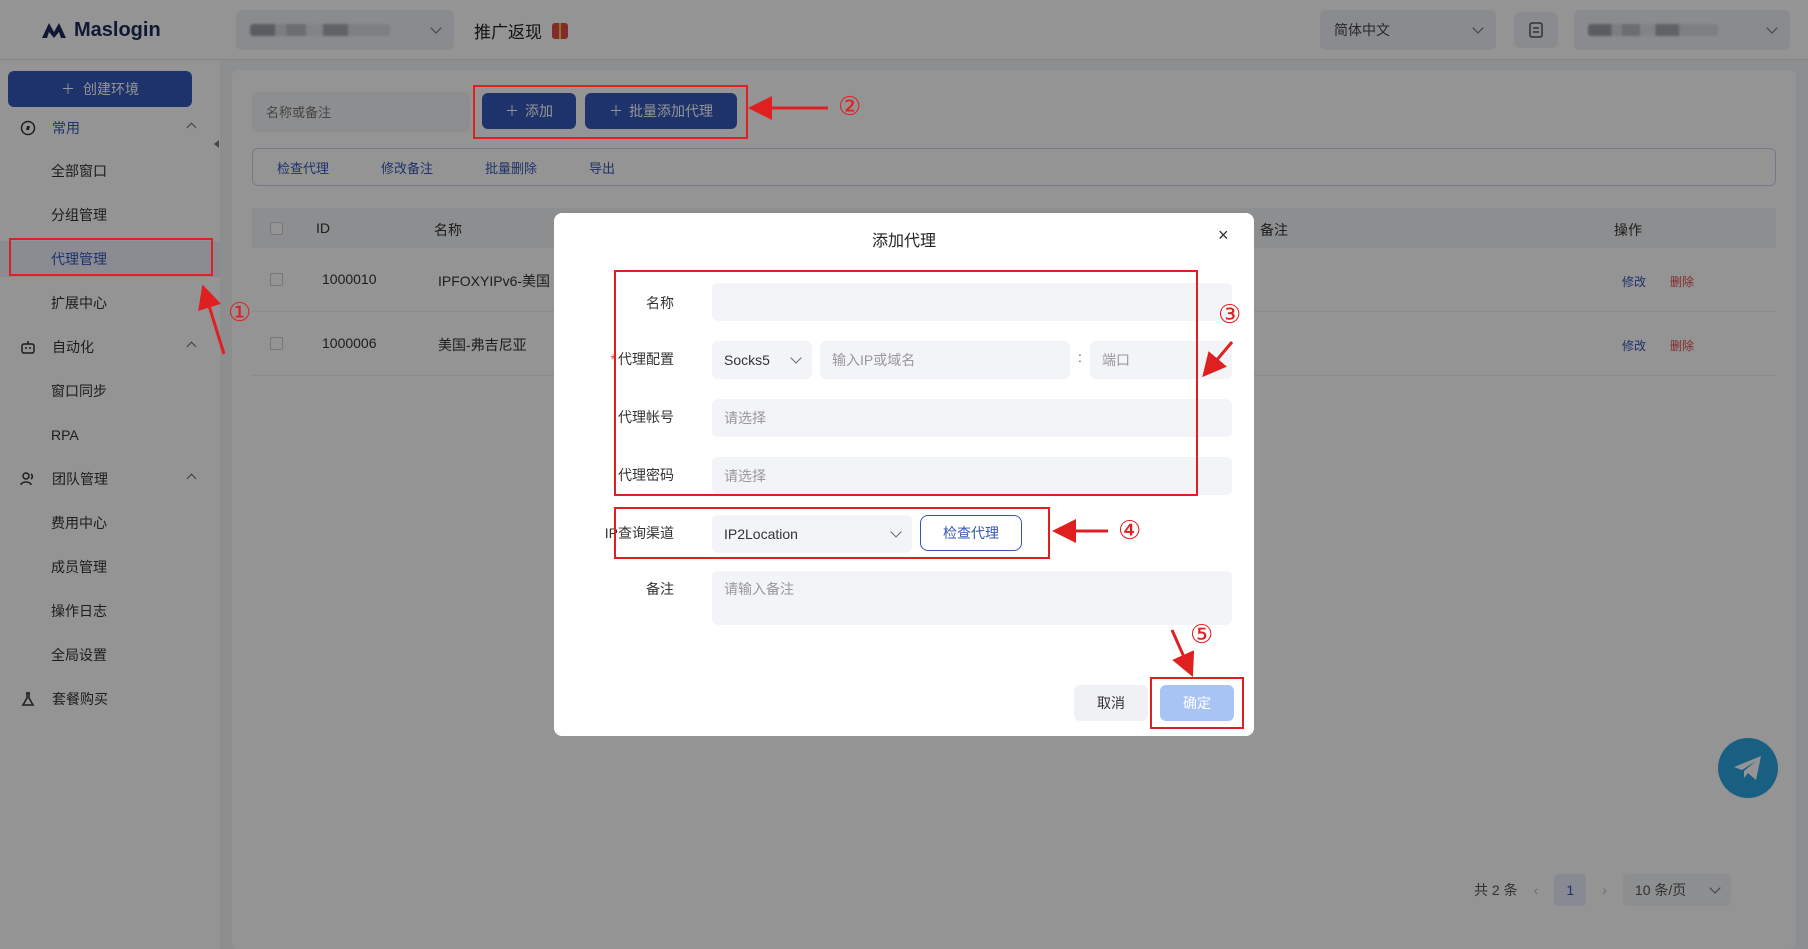 The image size is (1808, 949). Describe the element at coordinates (1223, 235) in the screenshot. I see `close-icon: ×` at that location.